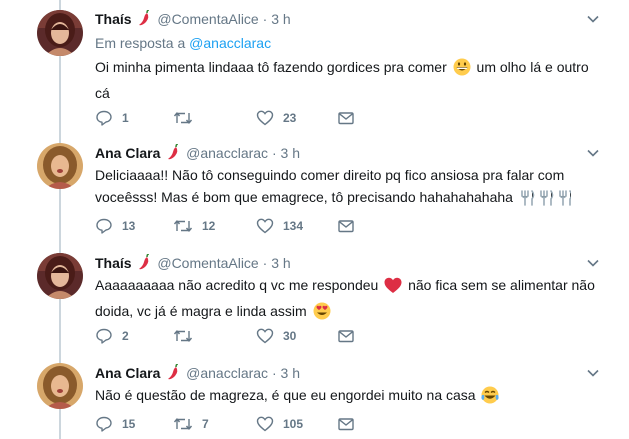  What do you see at coordinates (129, 226) in the screenshot?
I see `reply-count: 13` at bounding box center [129, 226].